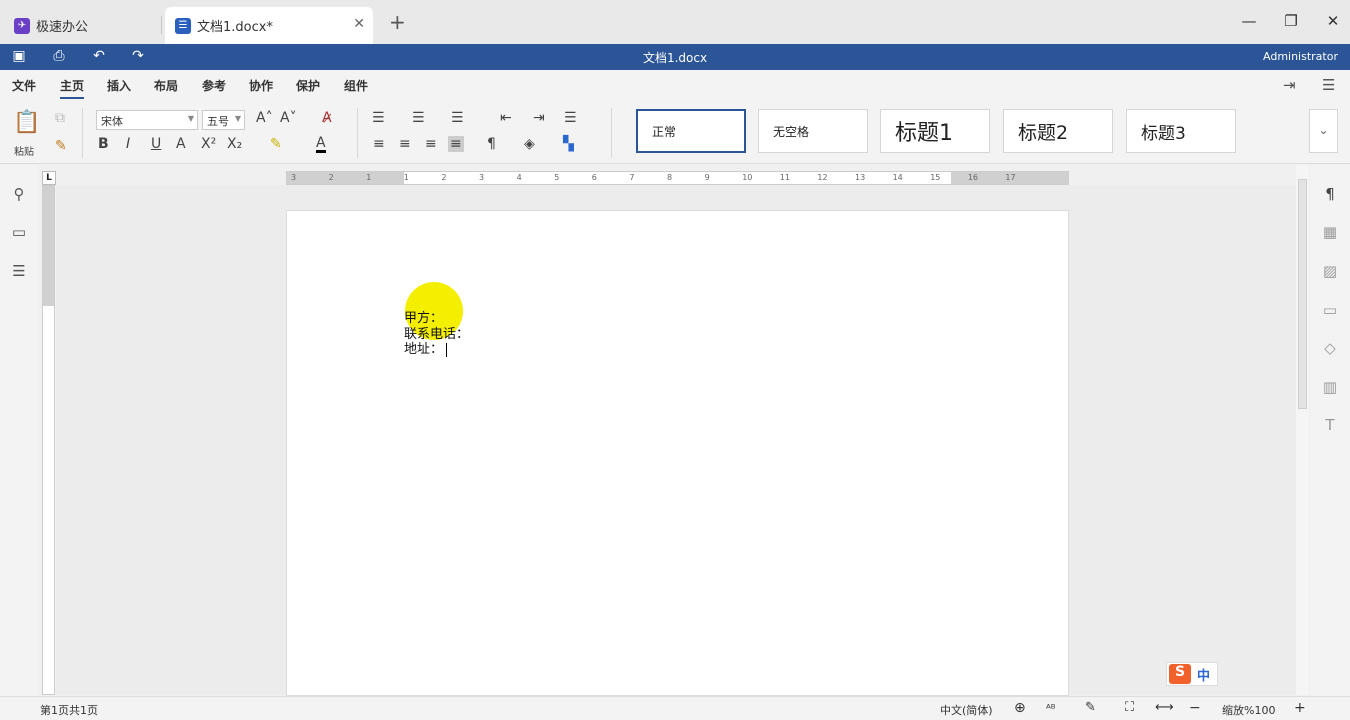  What do you see at coordinates (539, 118) in the screenshot?
I see `increase-indent-icon: ⇥` at bounding box center [539, 118].